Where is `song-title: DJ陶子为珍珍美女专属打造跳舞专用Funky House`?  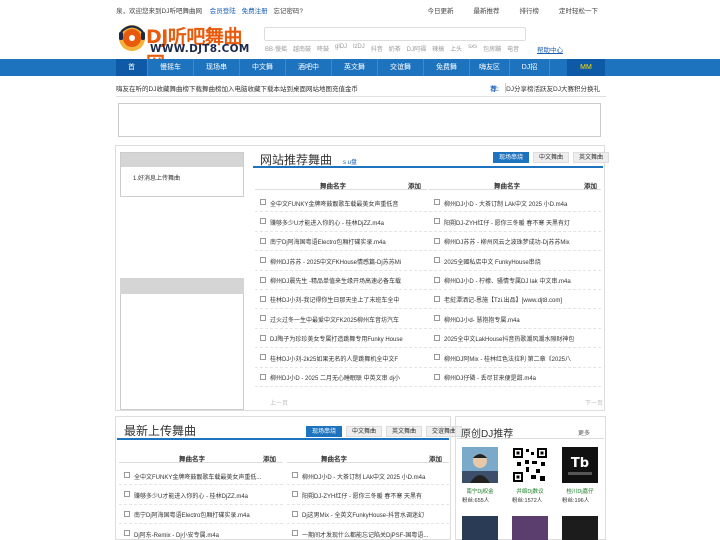
song-title: DJ陶子为珍珍美女专属打造跳舞专用Funky House is located at coordinates (345, 338).